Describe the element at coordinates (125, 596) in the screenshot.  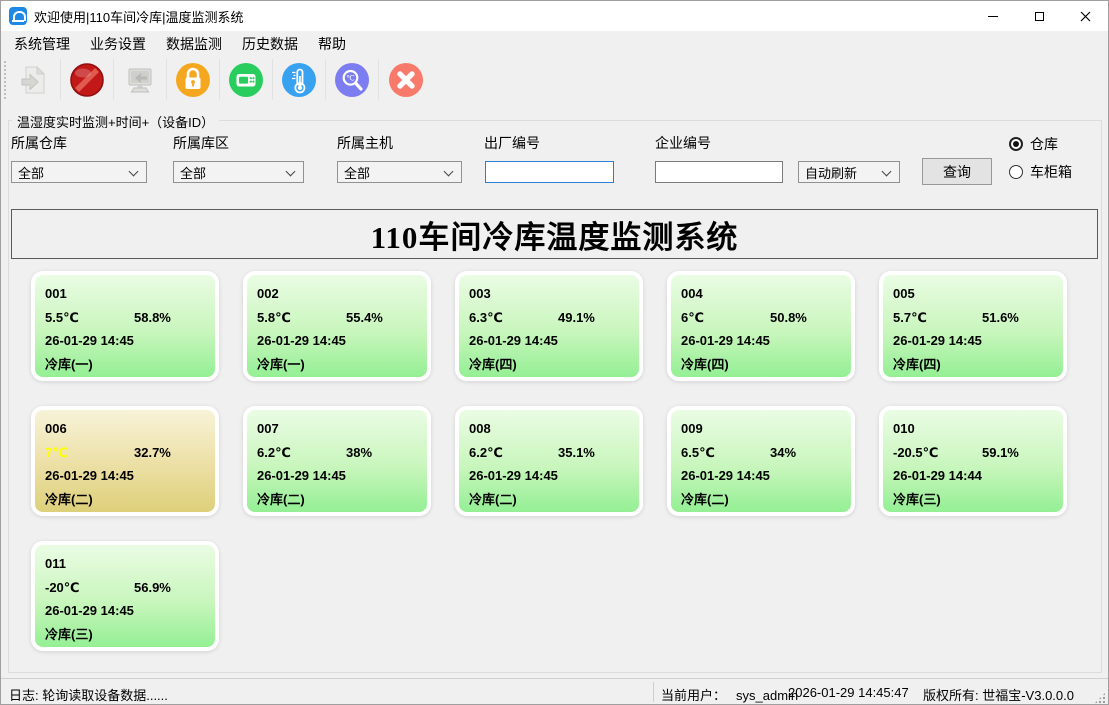
I see `device-card-011: 011 -20℃ 56.9% 26-01-29 14:45 冷库(三)` at that location.